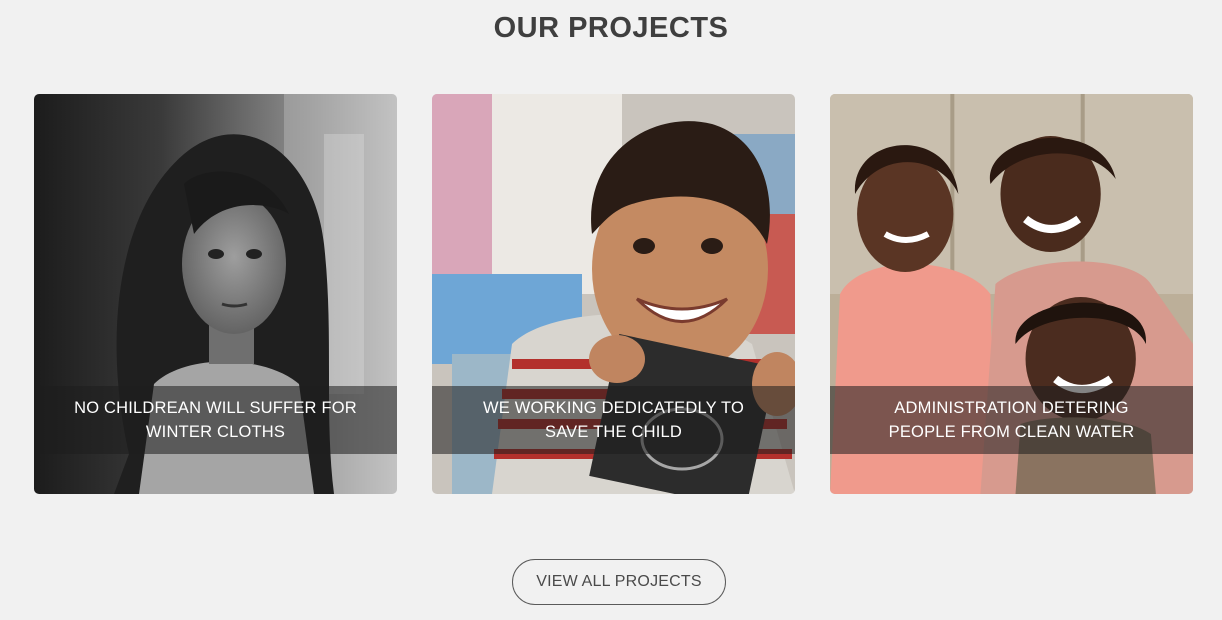 The width and height of the screenshot is (1222, 620). What do you see at coordinates (611, 28) in the screenshot?
I see `section-title: OUR PROJECTS` at bounding box center [611, 28].